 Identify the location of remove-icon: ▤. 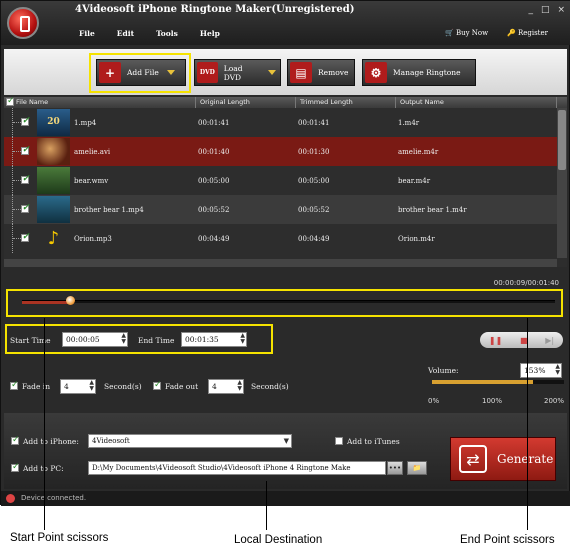
(301, 72).